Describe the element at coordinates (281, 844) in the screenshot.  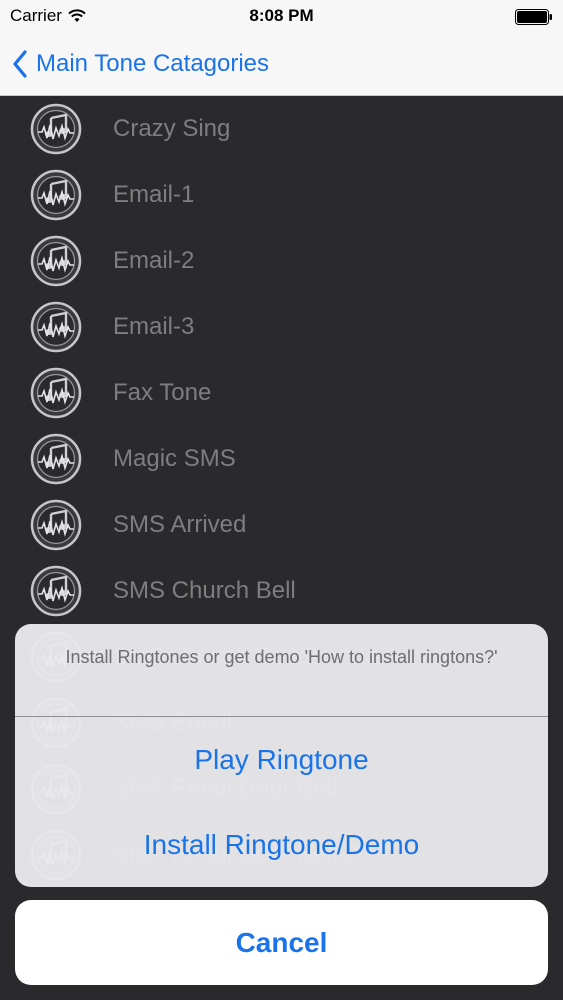
I see `install-ringtone-button: Install Ringtone/Demo` at that location.